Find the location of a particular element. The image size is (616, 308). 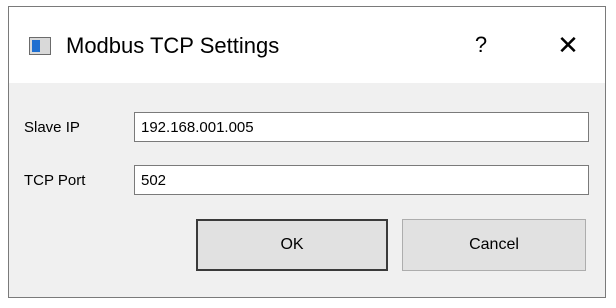

help-button: ? is located at coordinates (481, 45).